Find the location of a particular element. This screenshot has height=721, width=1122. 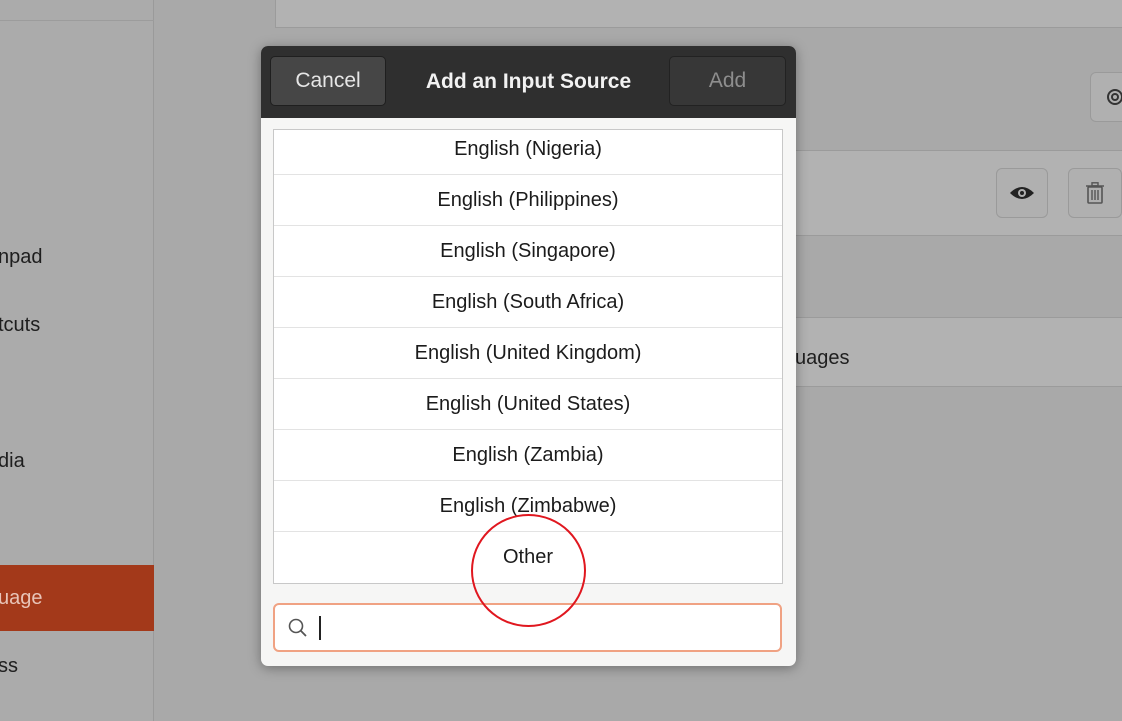

remove-input-source-button is located at coordinates (1095, 193).